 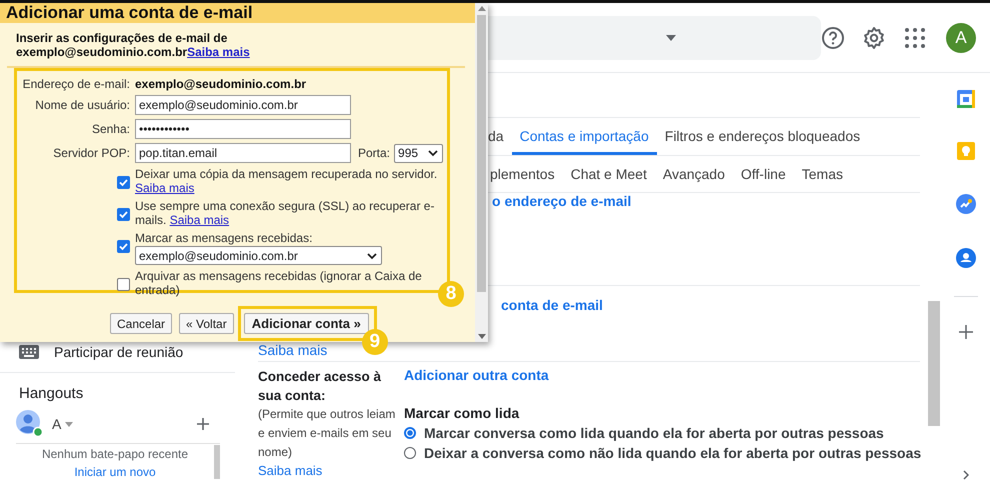 What do you see at coordinates (327, 433) in the screenshot?
I see `section-description: (Permite que outros leiam e enviem e-mails em seu nome)` at bounding box center [327, 433].